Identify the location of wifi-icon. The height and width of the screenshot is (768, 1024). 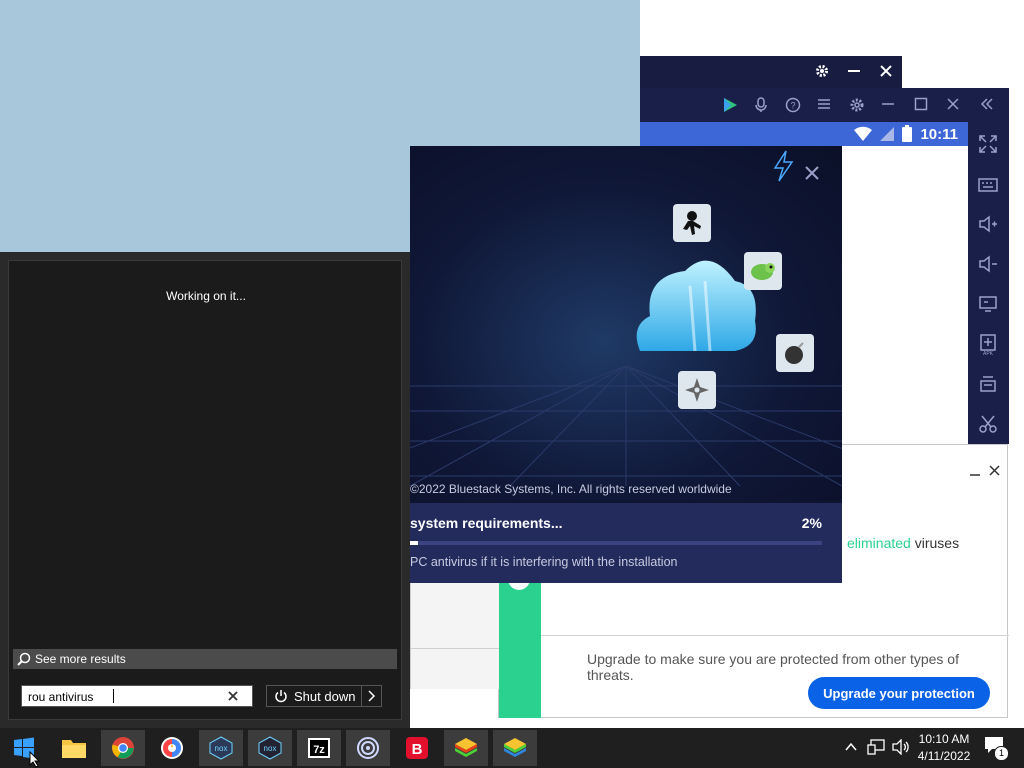
(863, 133).